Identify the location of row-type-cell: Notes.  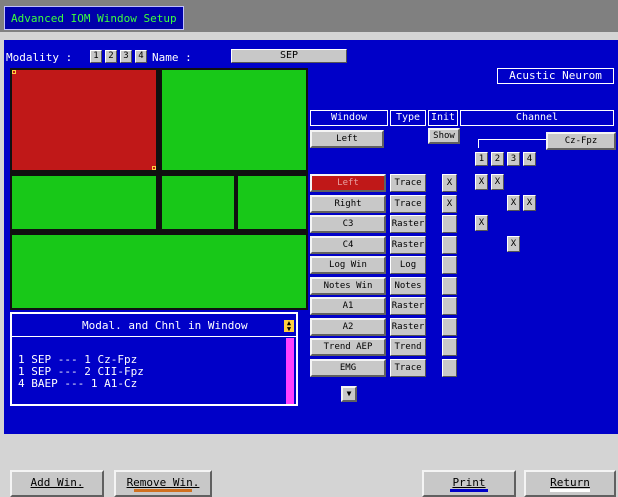
(408, 286).